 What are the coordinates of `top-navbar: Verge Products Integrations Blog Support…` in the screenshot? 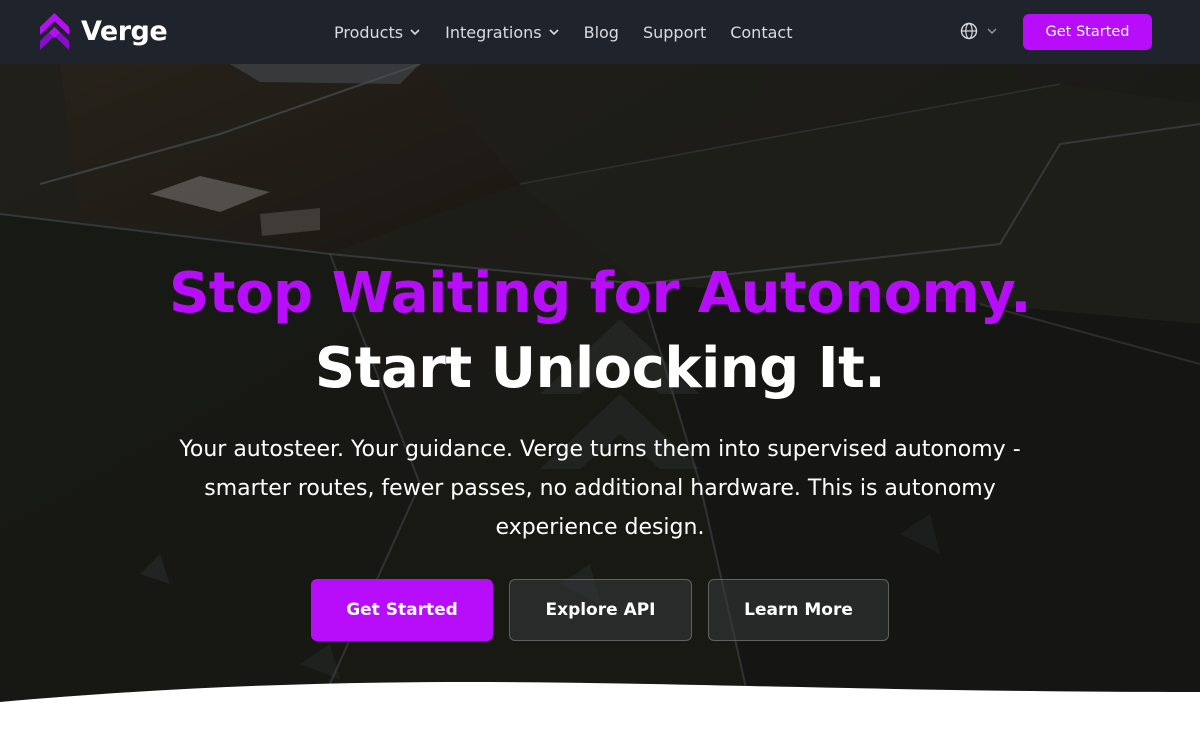 It's located at (600, 32).